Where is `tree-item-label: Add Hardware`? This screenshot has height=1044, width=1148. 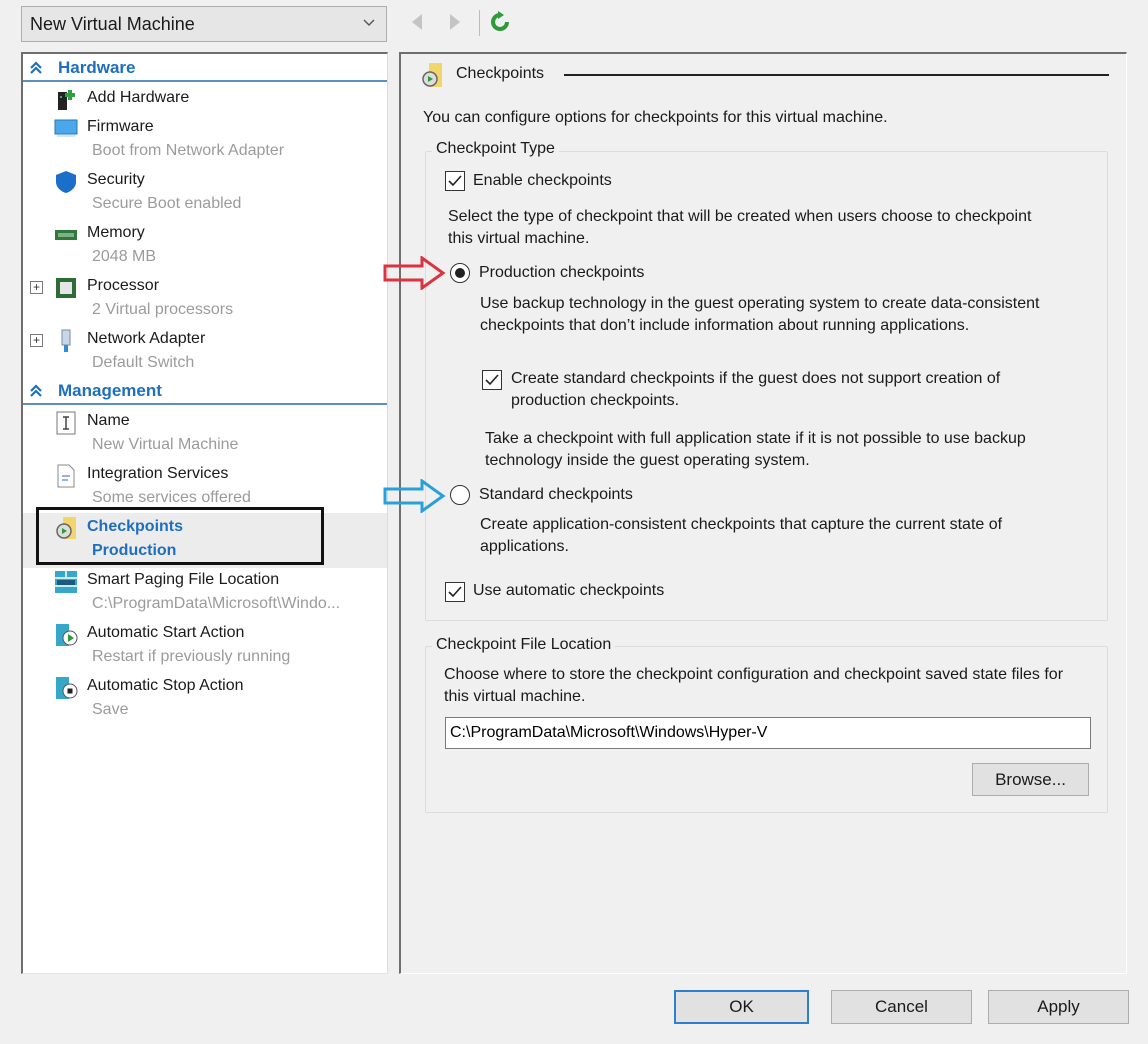 tree-item-label: Add Hardware is located at coordinates (138, 97).